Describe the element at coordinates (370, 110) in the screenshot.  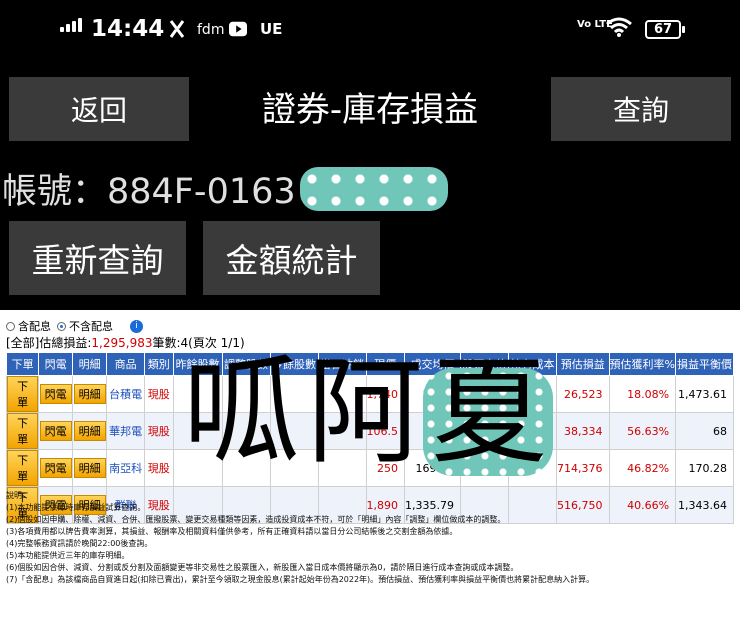
I see `page-title: 證券-庫存損益` at that location.